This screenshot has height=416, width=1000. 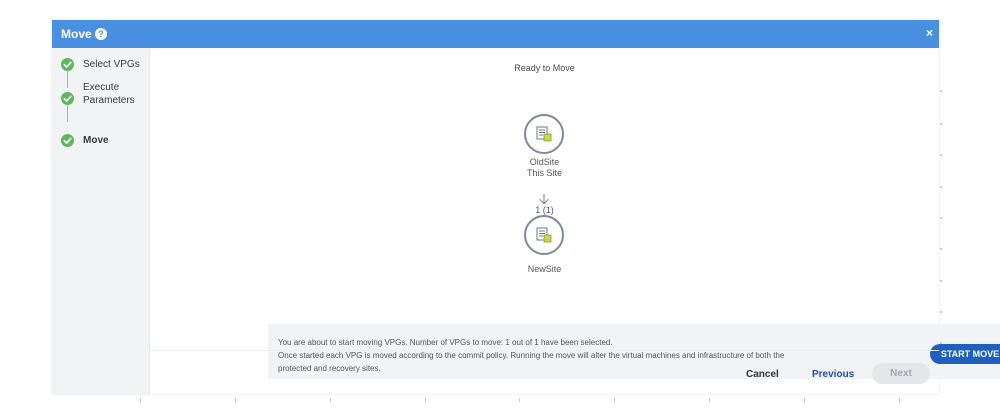 What do you see at coordinates (101, 87) in the screenshot?
I see `step-label: Execute` at bounding box center [101, 87].